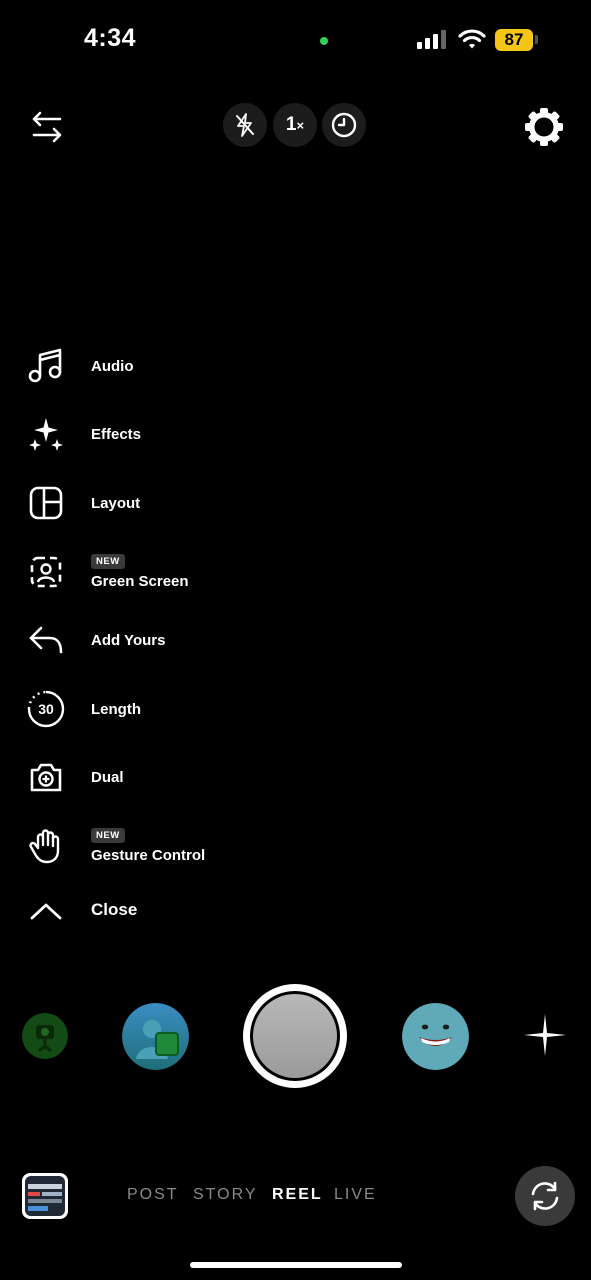 Image resolution: width=591 pixels, height=1280 pixels. What do you see at coordinates (46, 911) in the screenshot?
I see `chevron-up-icon` at bounding box center [46, 911].